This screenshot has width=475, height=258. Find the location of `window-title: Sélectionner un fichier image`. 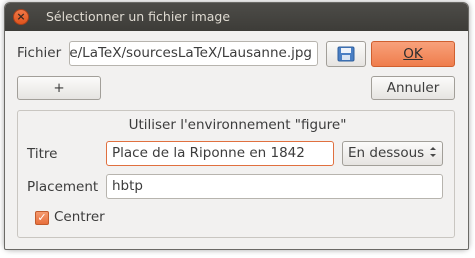

window-title: Sélectionner un fichier image is located at coordinates (138, 16).